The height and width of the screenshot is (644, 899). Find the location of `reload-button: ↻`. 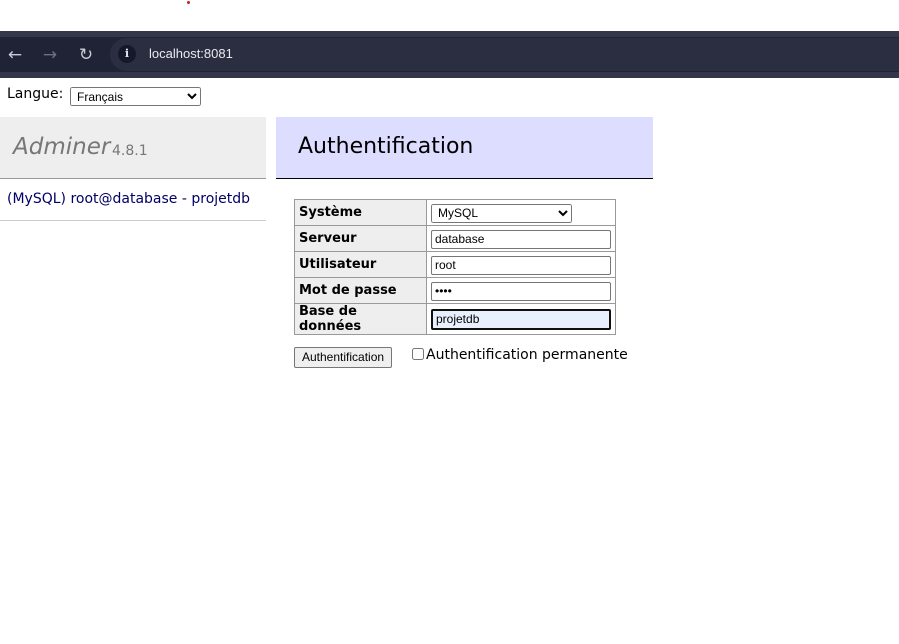

reload-button: ↻ is located at coordinates (86, 55).